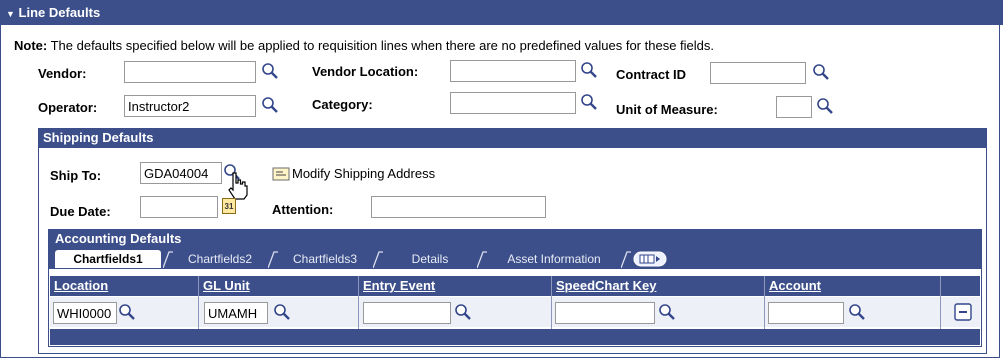 The width and height of the screenshot is (1003, 360). What do you see at coordinates (463, 312) in the screenshot?
I see `entry-event-lookup-icon` at bounding box center [463, 312].